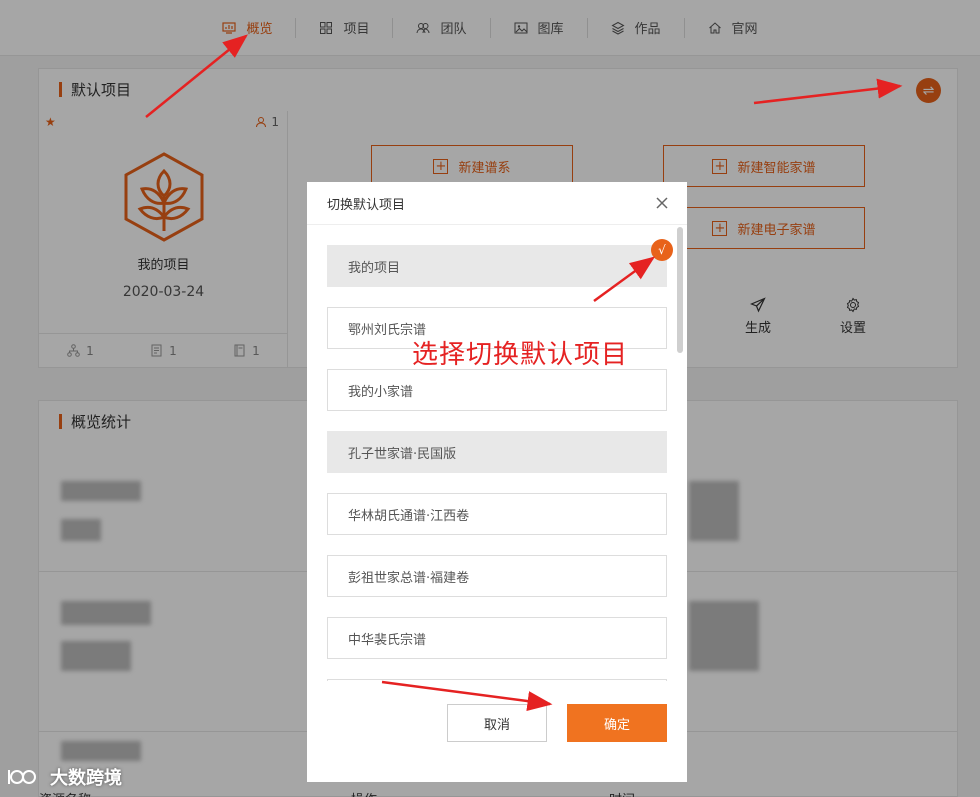  Describe the element at coordinates (680, 290) in the screenshot. I see `scrollbar` at that location.